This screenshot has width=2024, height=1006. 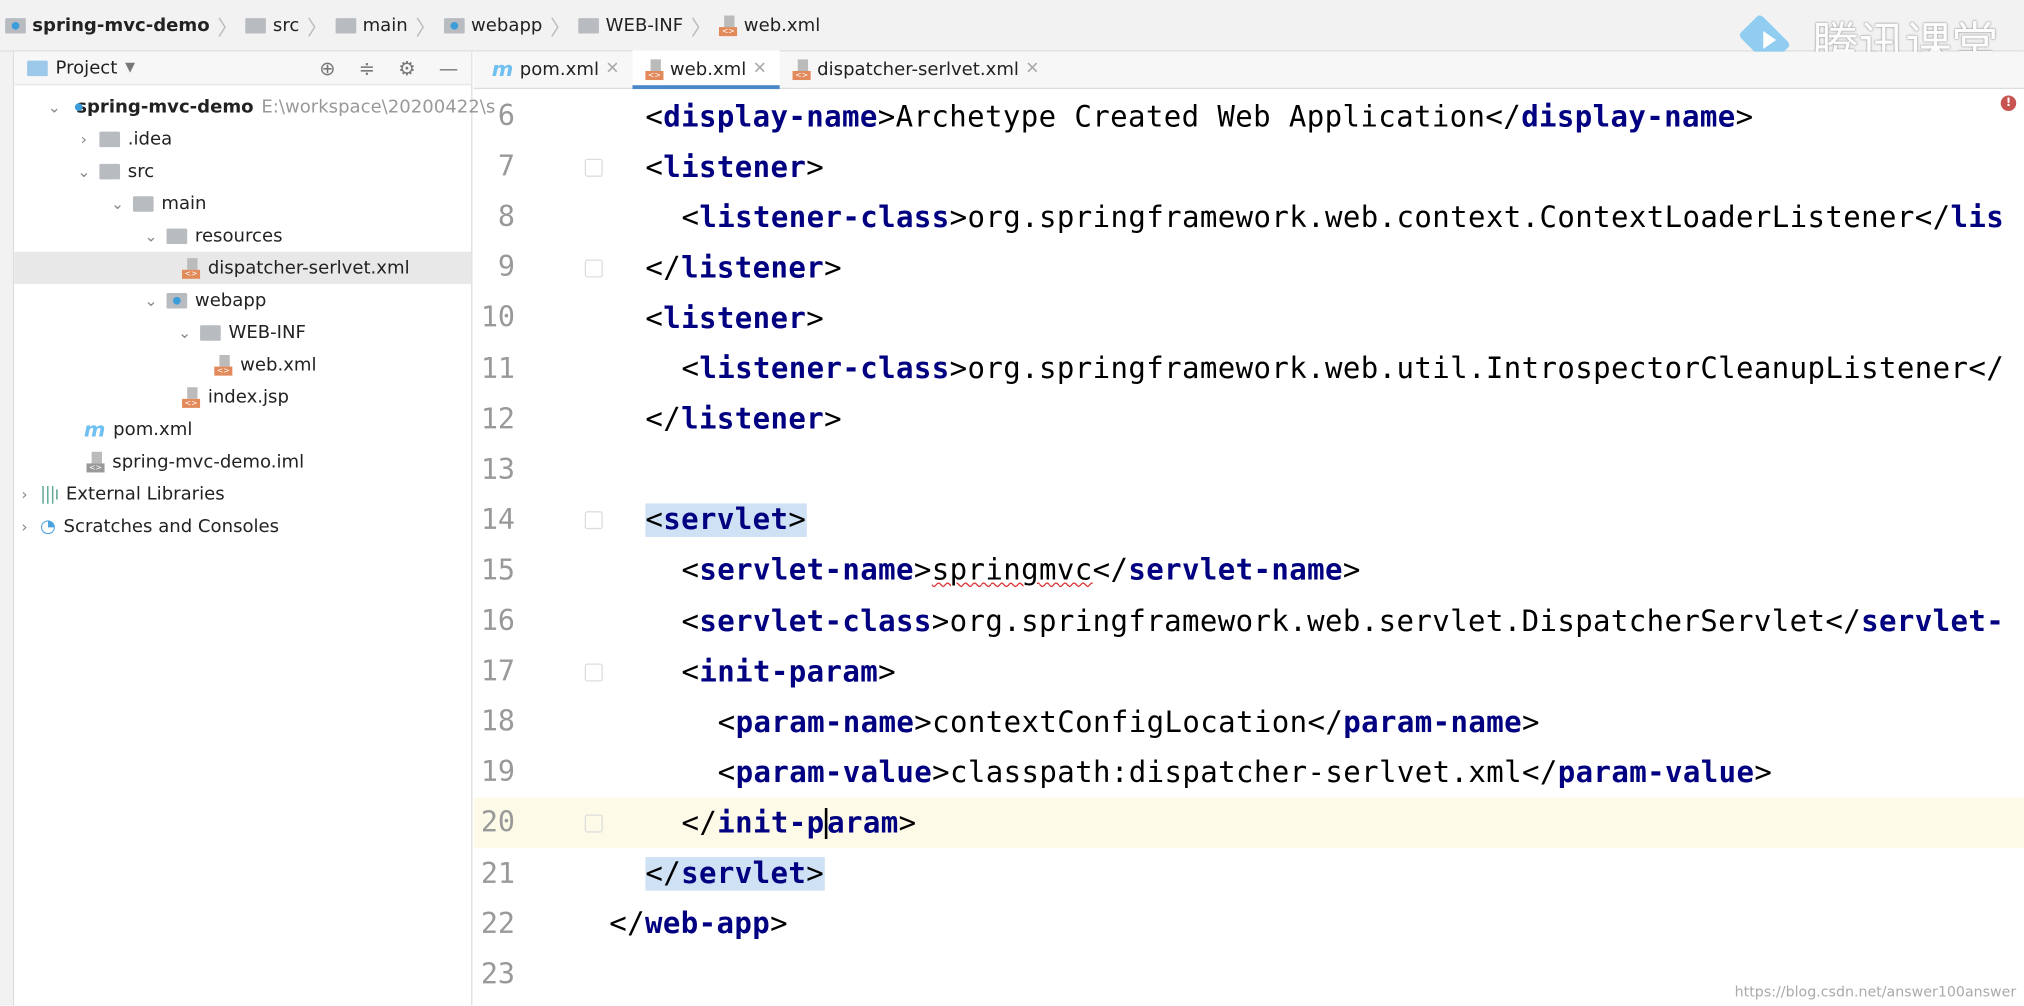 What do you see at coordinates (630, 25) in the screenshot?
I see `breadcrumb-item: WEB-INF` at bounding box center [630, 25].